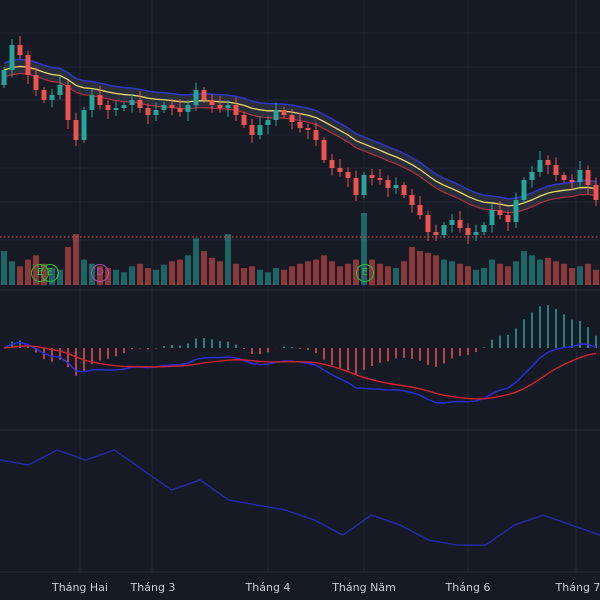  Describe the element at coordinates (153, 587) in the screenshot. I see `x-tick-label: Tháng 3` at that location.